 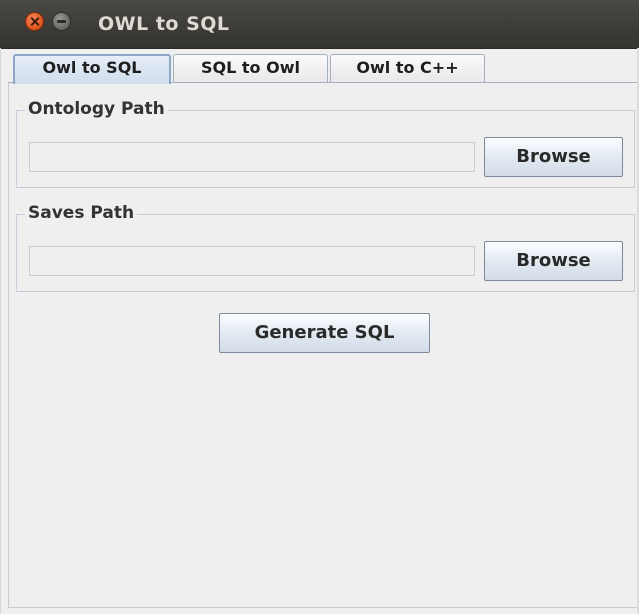 What do you see at coordinates (407, 68) in the screenshot?
I see `tab-owl-to-cpp: Owl to C++` at bounding box center [407, 68].